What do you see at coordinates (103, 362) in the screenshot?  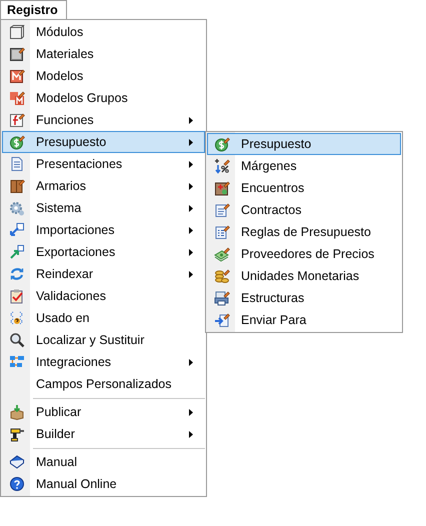 I see `menu-item: Integraciones` at bounding box center [103, 362].